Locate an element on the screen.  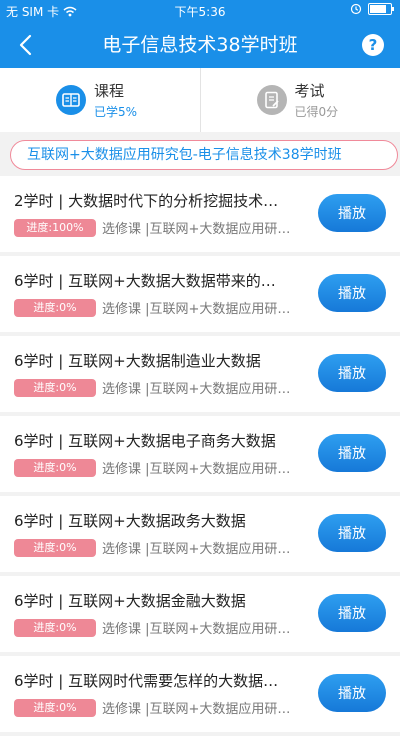
course-title: 6学时 | 互联网+大数据政务大数据 is located at coordinates (162, 520).